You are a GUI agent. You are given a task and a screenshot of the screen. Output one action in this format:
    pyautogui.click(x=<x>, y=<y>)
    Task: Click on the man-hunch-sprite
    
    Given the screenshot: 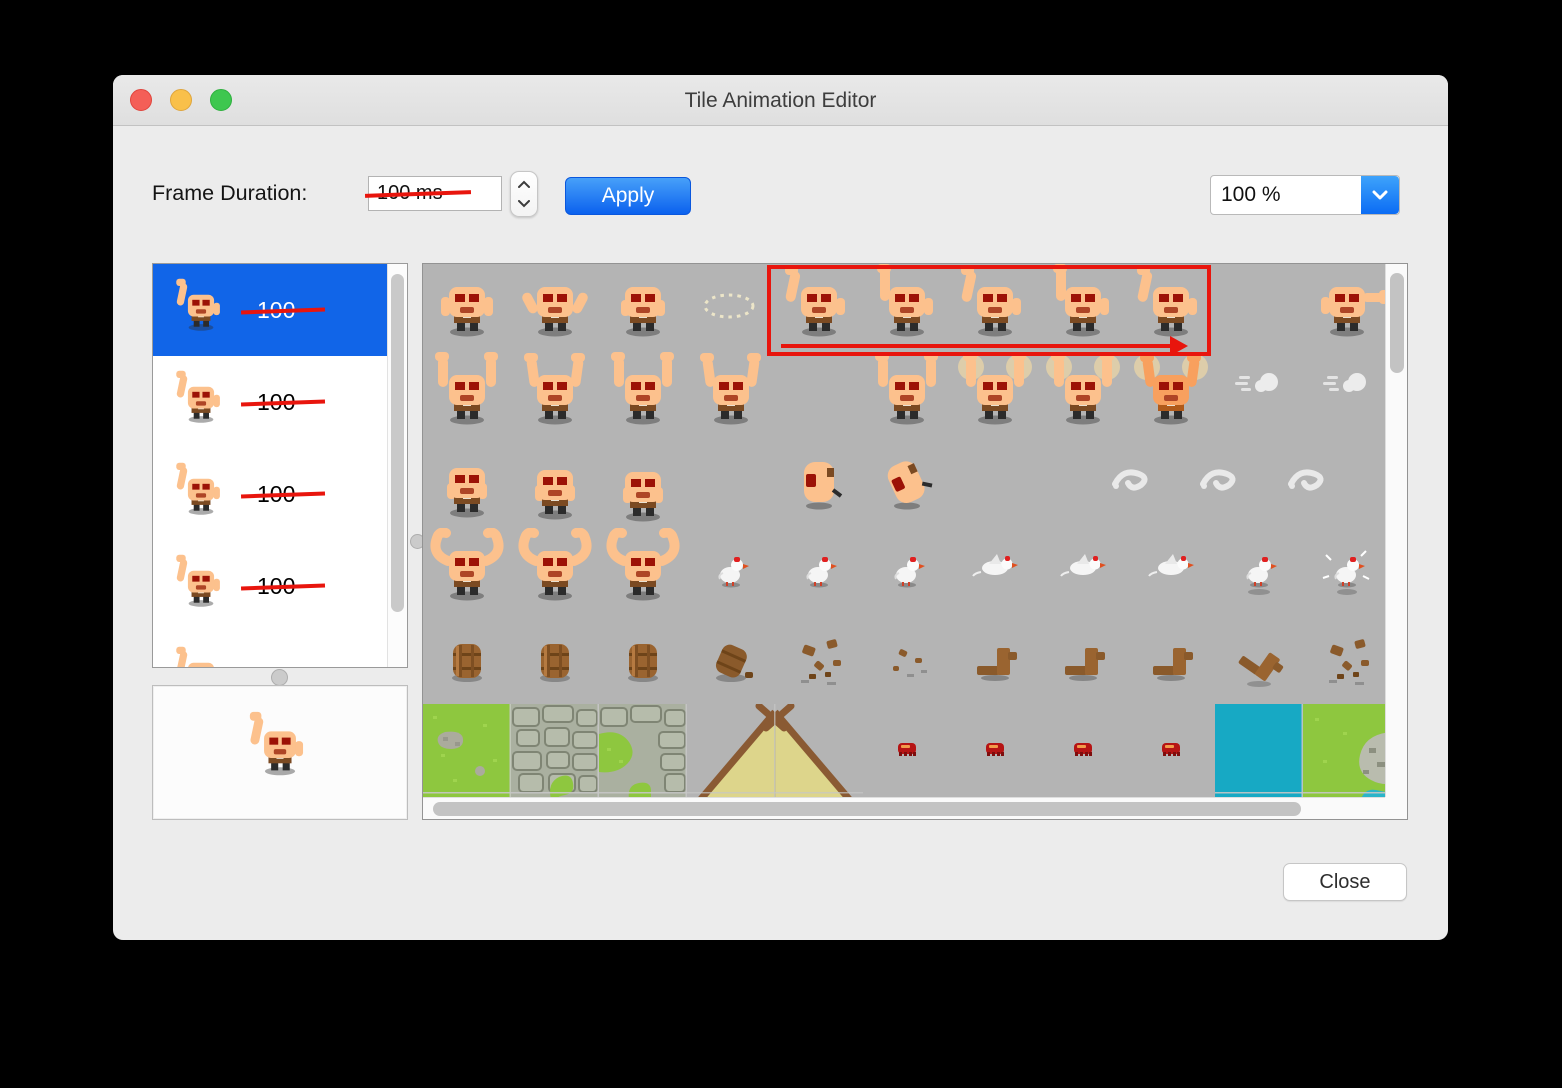 What is the action you would take?
    pyautogui.click(x=467, y=493)
    